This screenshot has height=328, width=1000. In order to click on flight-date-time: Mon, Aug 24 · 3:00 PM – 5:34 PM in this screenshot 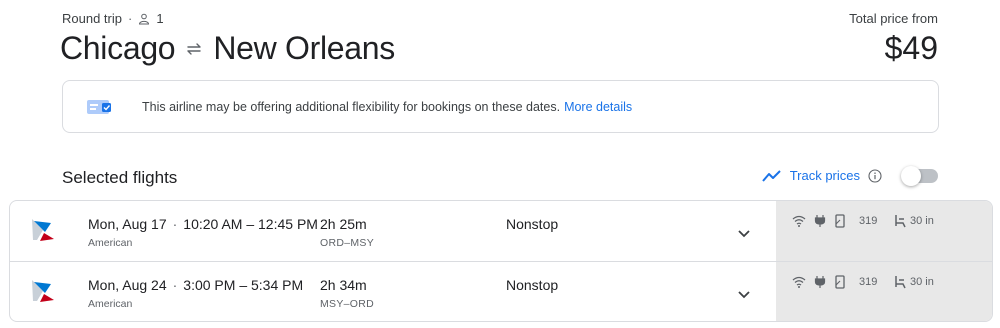, I will do `click(196, 285)`.